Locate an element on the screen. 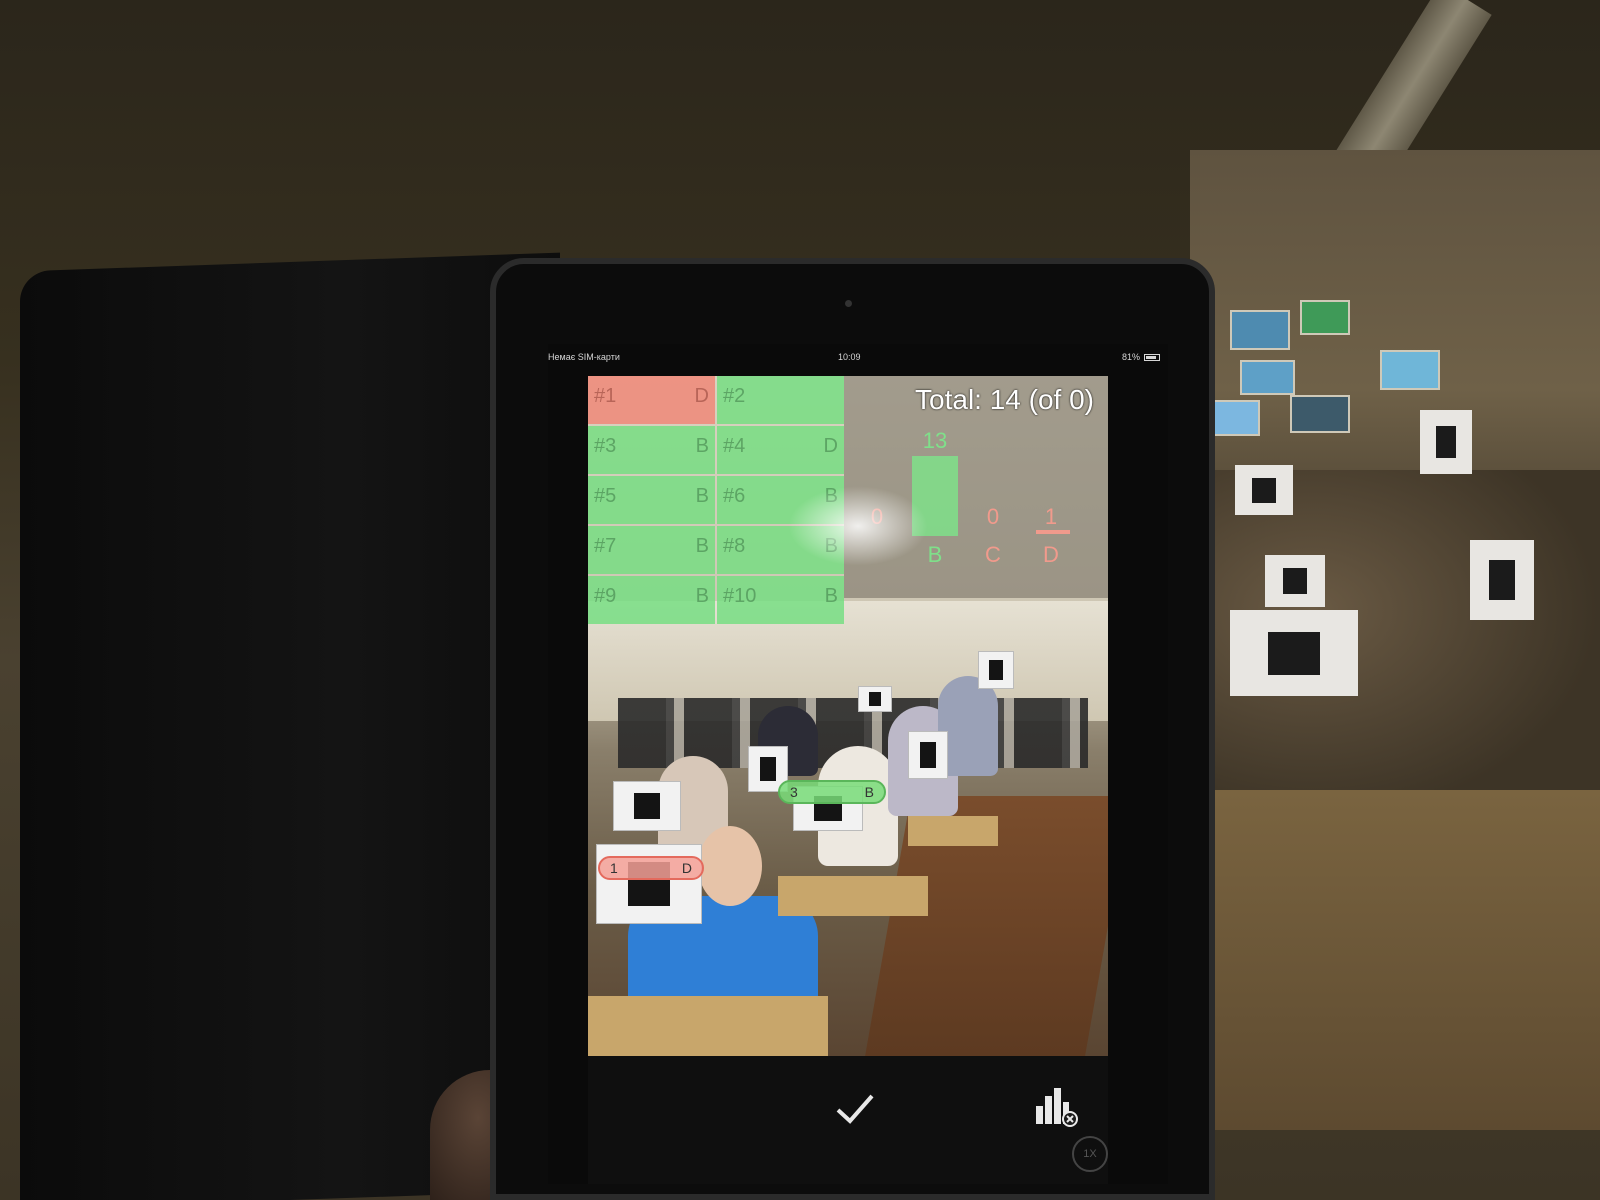 The width and height of the screenshot is (1600, 1200). answer-cell: #2 is located at coordinates (780, 400).